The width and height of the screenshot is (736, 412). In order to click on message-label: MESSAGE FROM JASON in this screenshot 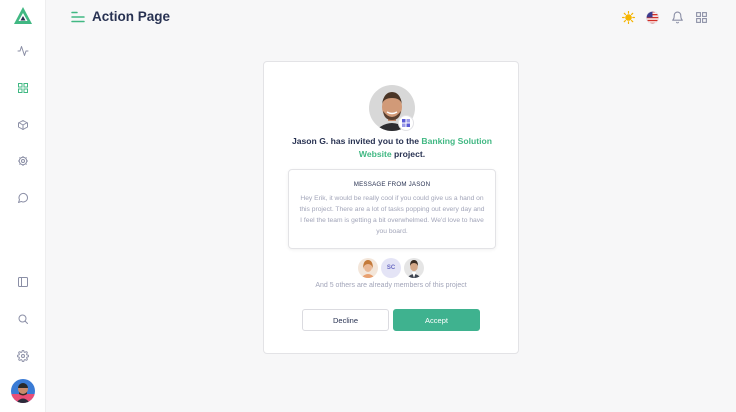, I will do `click(392, 184)`.